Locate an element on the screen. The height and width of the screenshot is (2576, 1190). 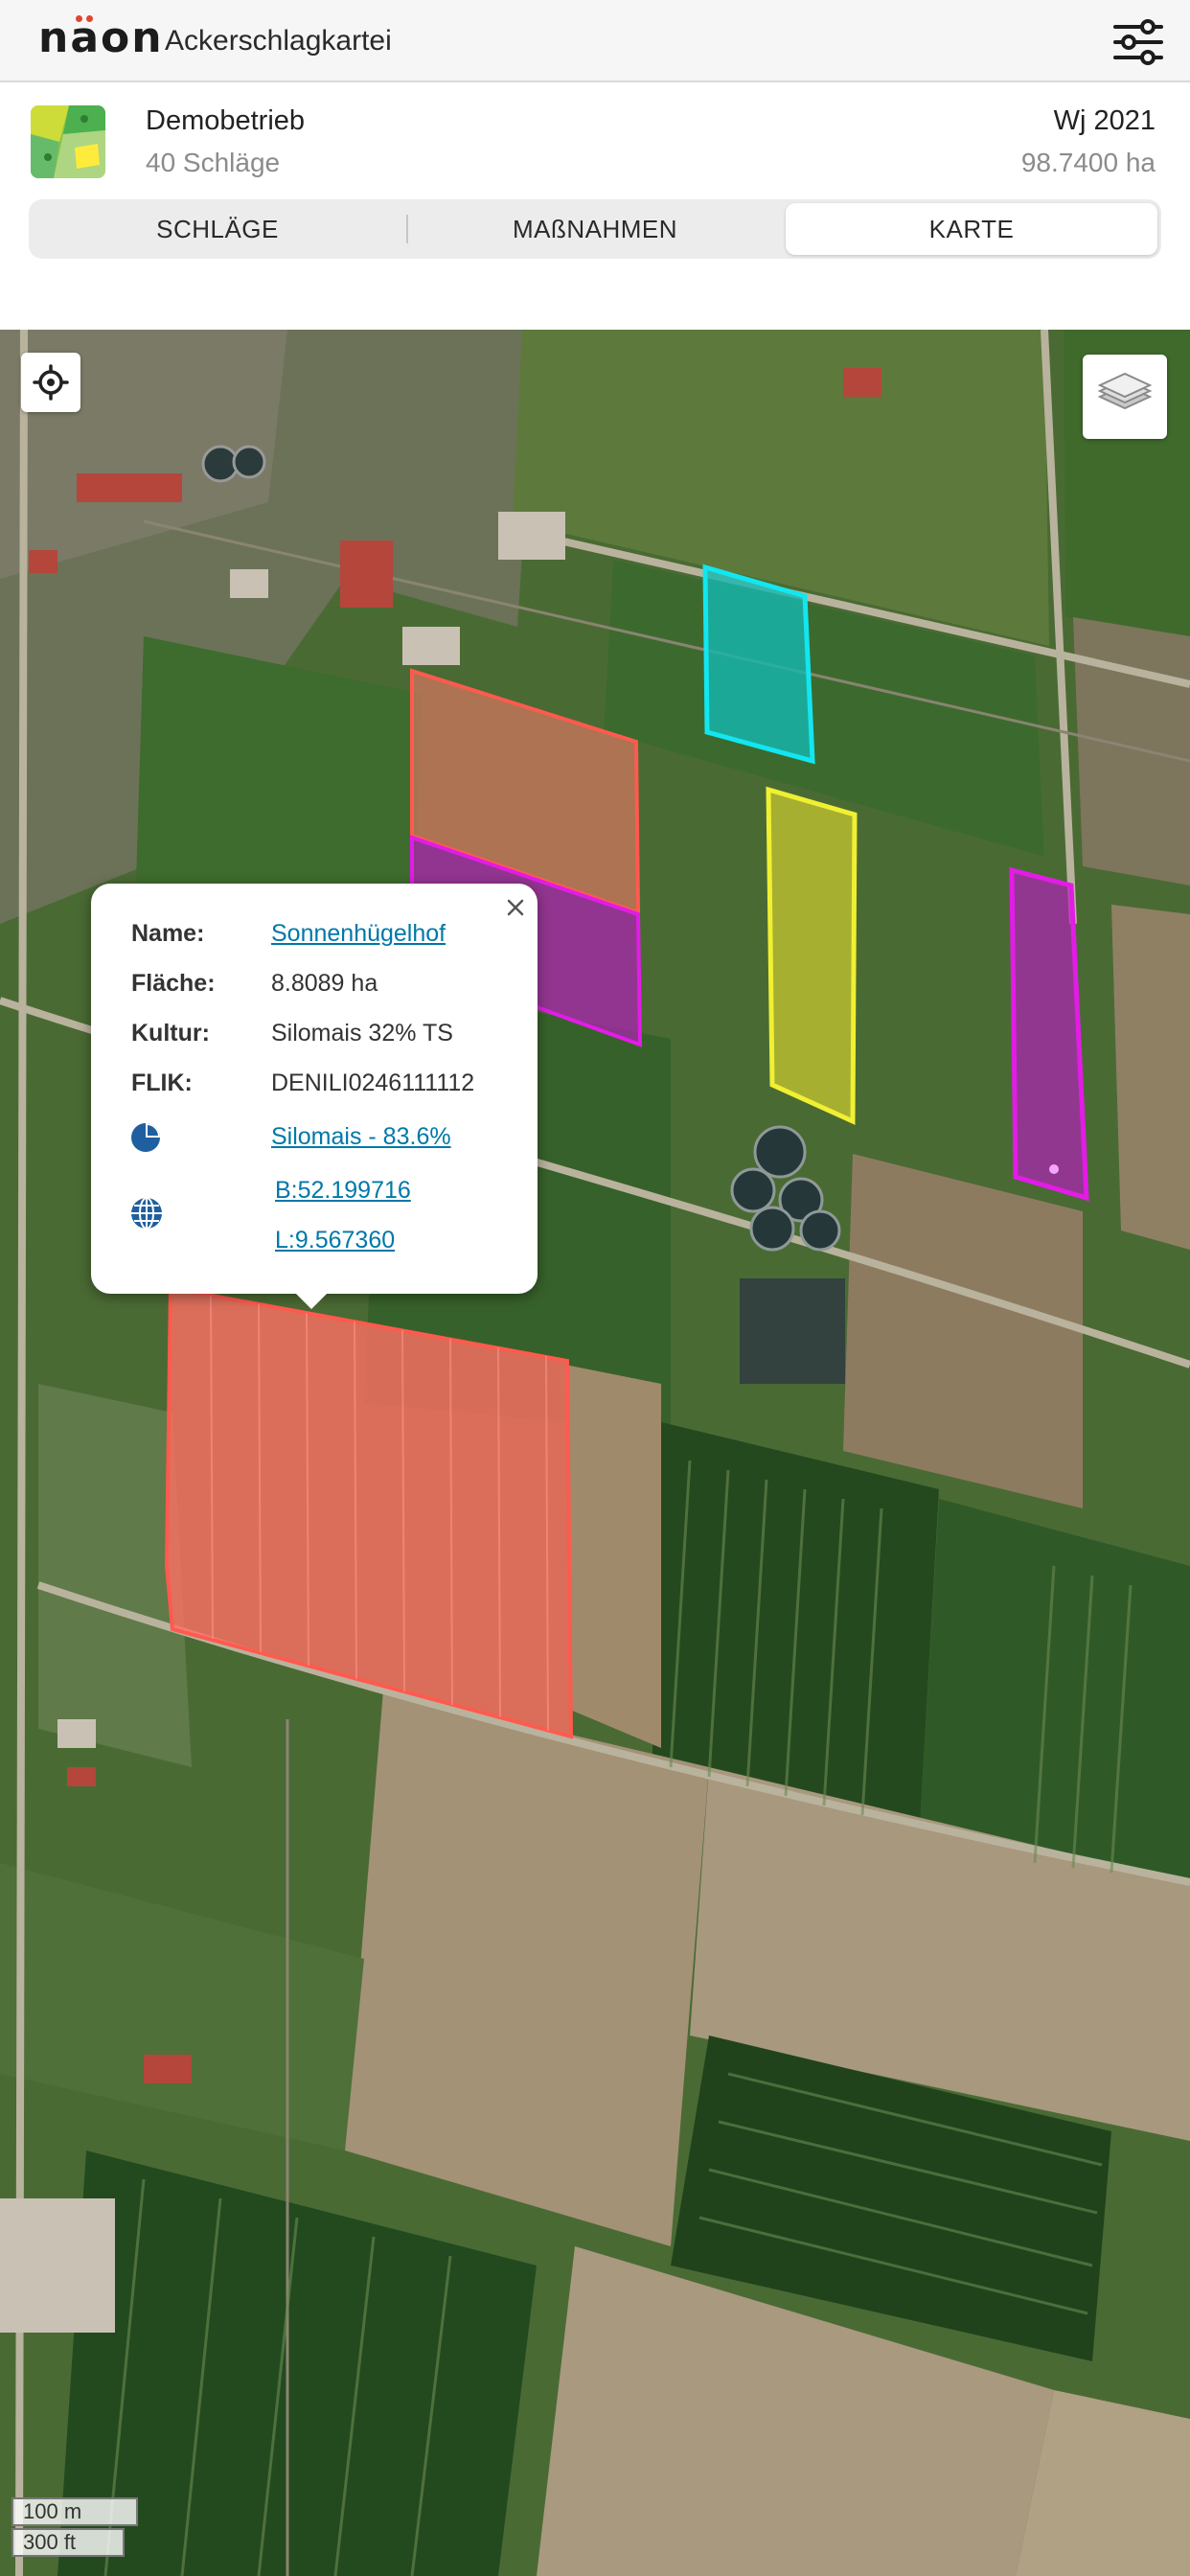
crop-share-link: Silomais - 83.6% is located at coordinates (361, 1137).